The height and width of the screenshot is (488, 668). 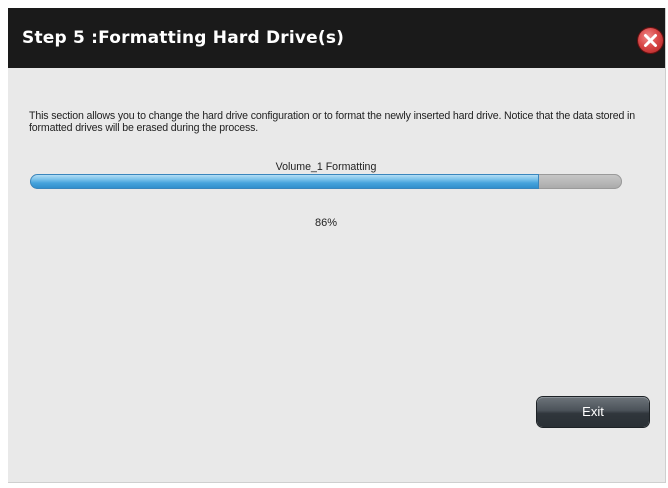 What do you see at coordinates (593, 412) in the screenshot?
I see `exit-button: Exit` at bounding box center [593, 412].